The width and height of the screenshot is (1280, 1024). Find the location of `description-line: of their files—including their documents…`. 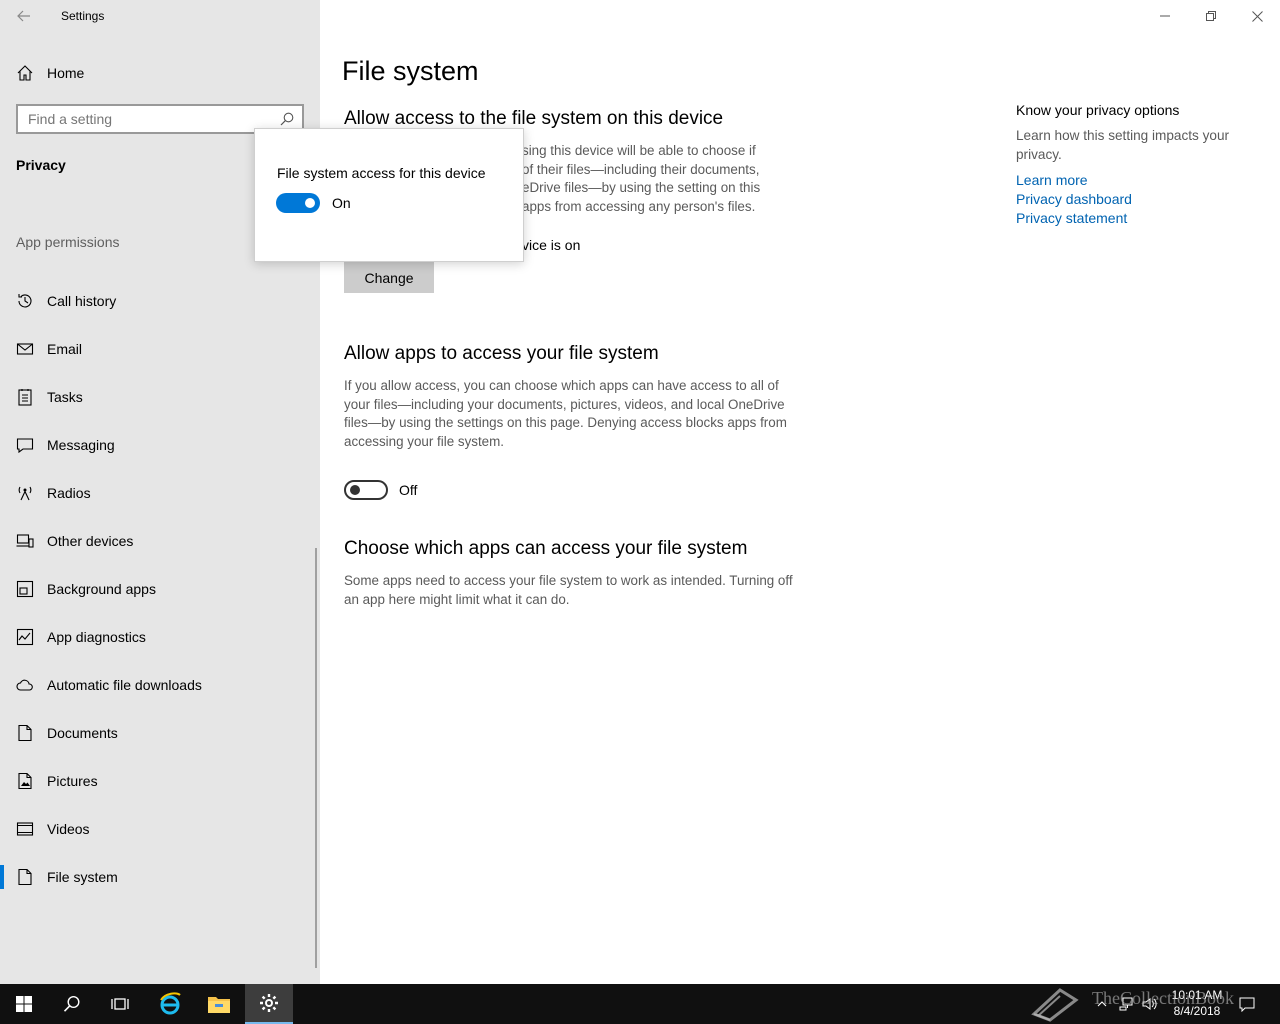

description-line: of their files—including their documents… is located at coordinates (641, 169).